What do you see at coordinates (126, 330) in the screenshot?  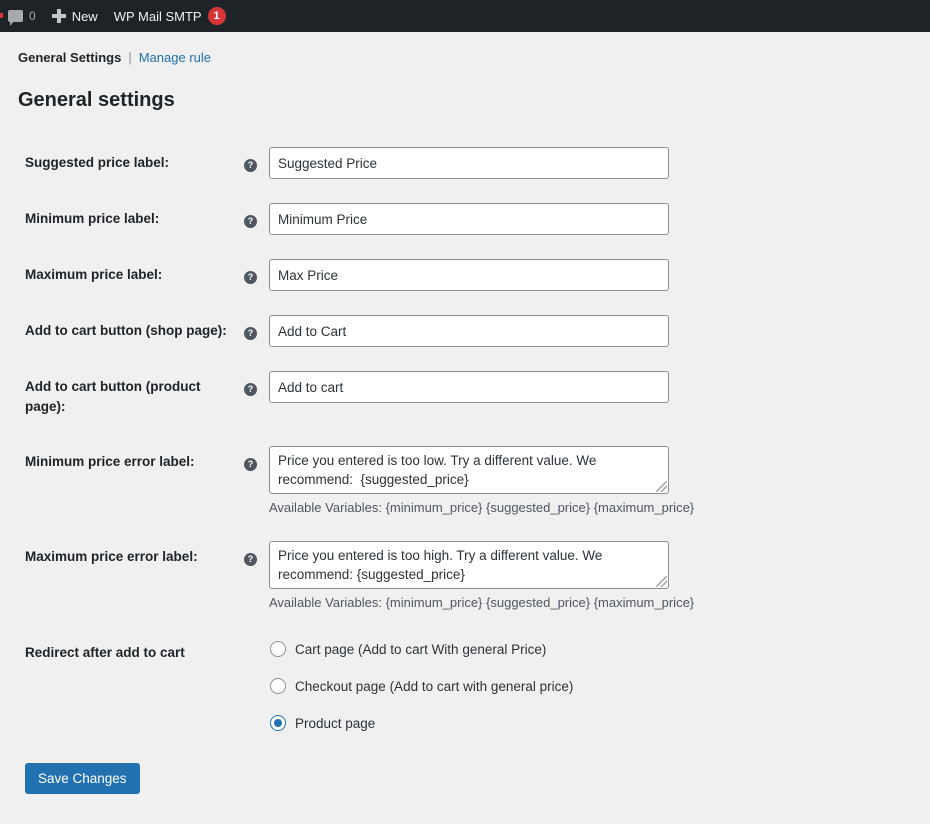 I see `field-label: Add to cart button (shop page):` at bounding box center [126, 330].